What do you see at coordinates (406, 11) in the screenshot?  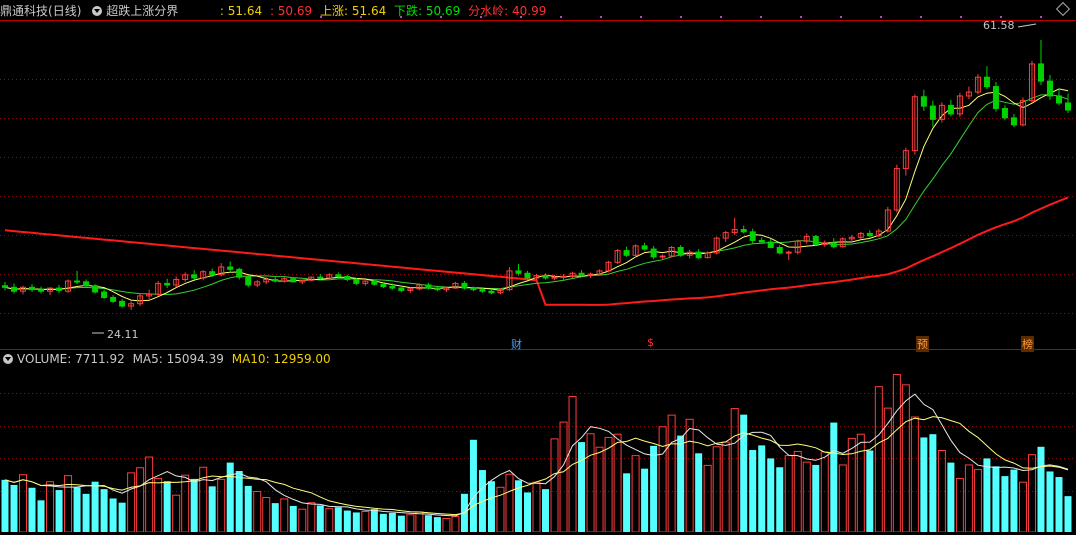 I see `down-label: 下跌` at bounding box center [406, 11].